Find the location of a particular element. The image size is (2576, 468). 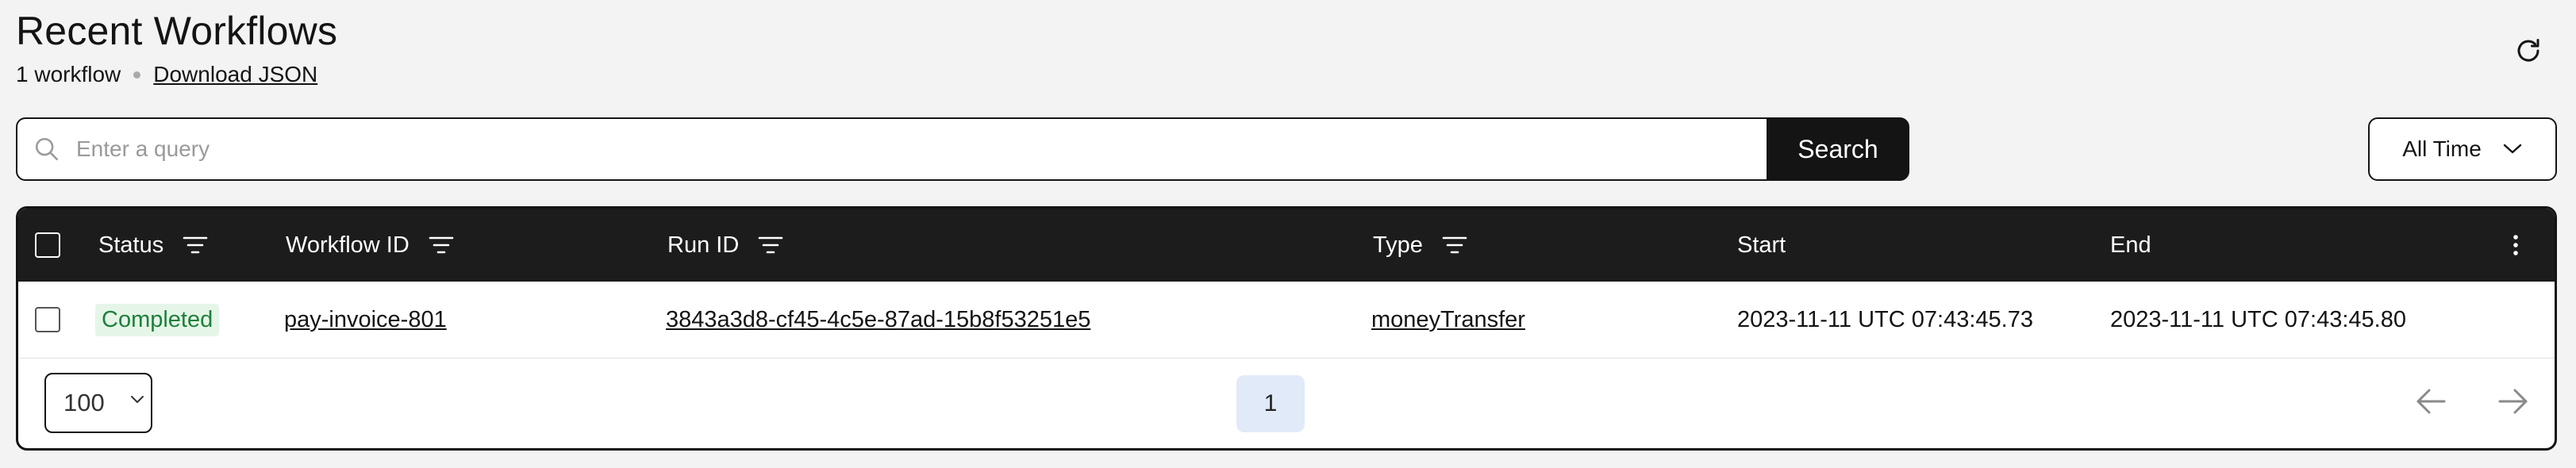

download-json-link: Download JSON is located at coordinates (235, 74).